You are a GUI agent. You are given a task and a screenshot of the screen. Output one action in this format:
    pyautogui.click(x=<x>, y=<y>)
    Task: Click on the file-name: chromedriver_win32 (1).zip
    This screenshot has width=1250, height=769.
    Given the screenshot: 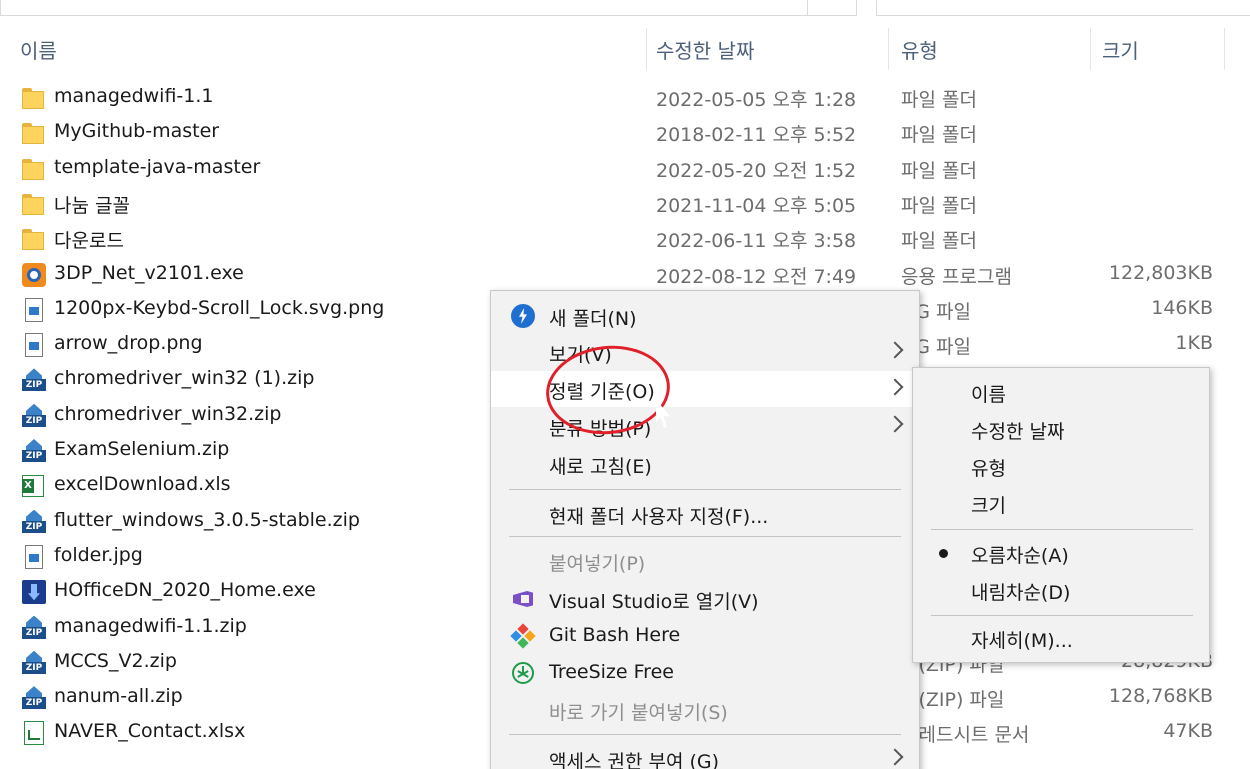 What is the action you would take?
    pyautogui.click(x=184, y=378)
    